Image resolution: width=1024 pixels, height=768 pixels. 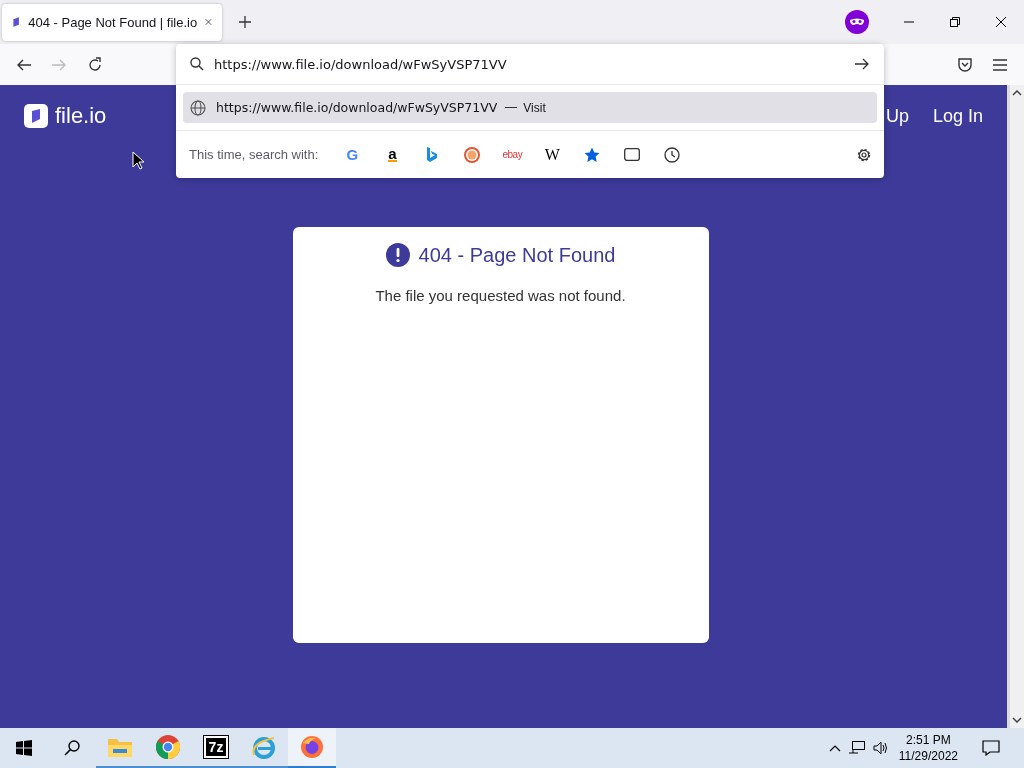 What do you see at coordinates (1017, 720) in the screenshot?
I see `scroll-down-icon` at bounding box center [1017, 720].